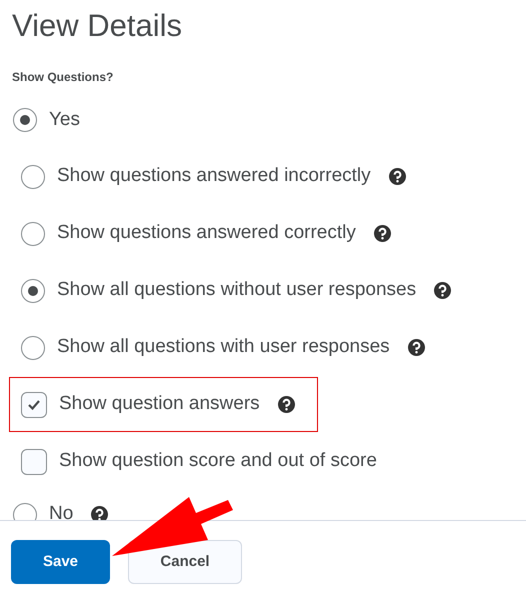 This screenshot has height=592, width=526. I want to click on option-label: Show all questions without user responses, so click(236, 290).